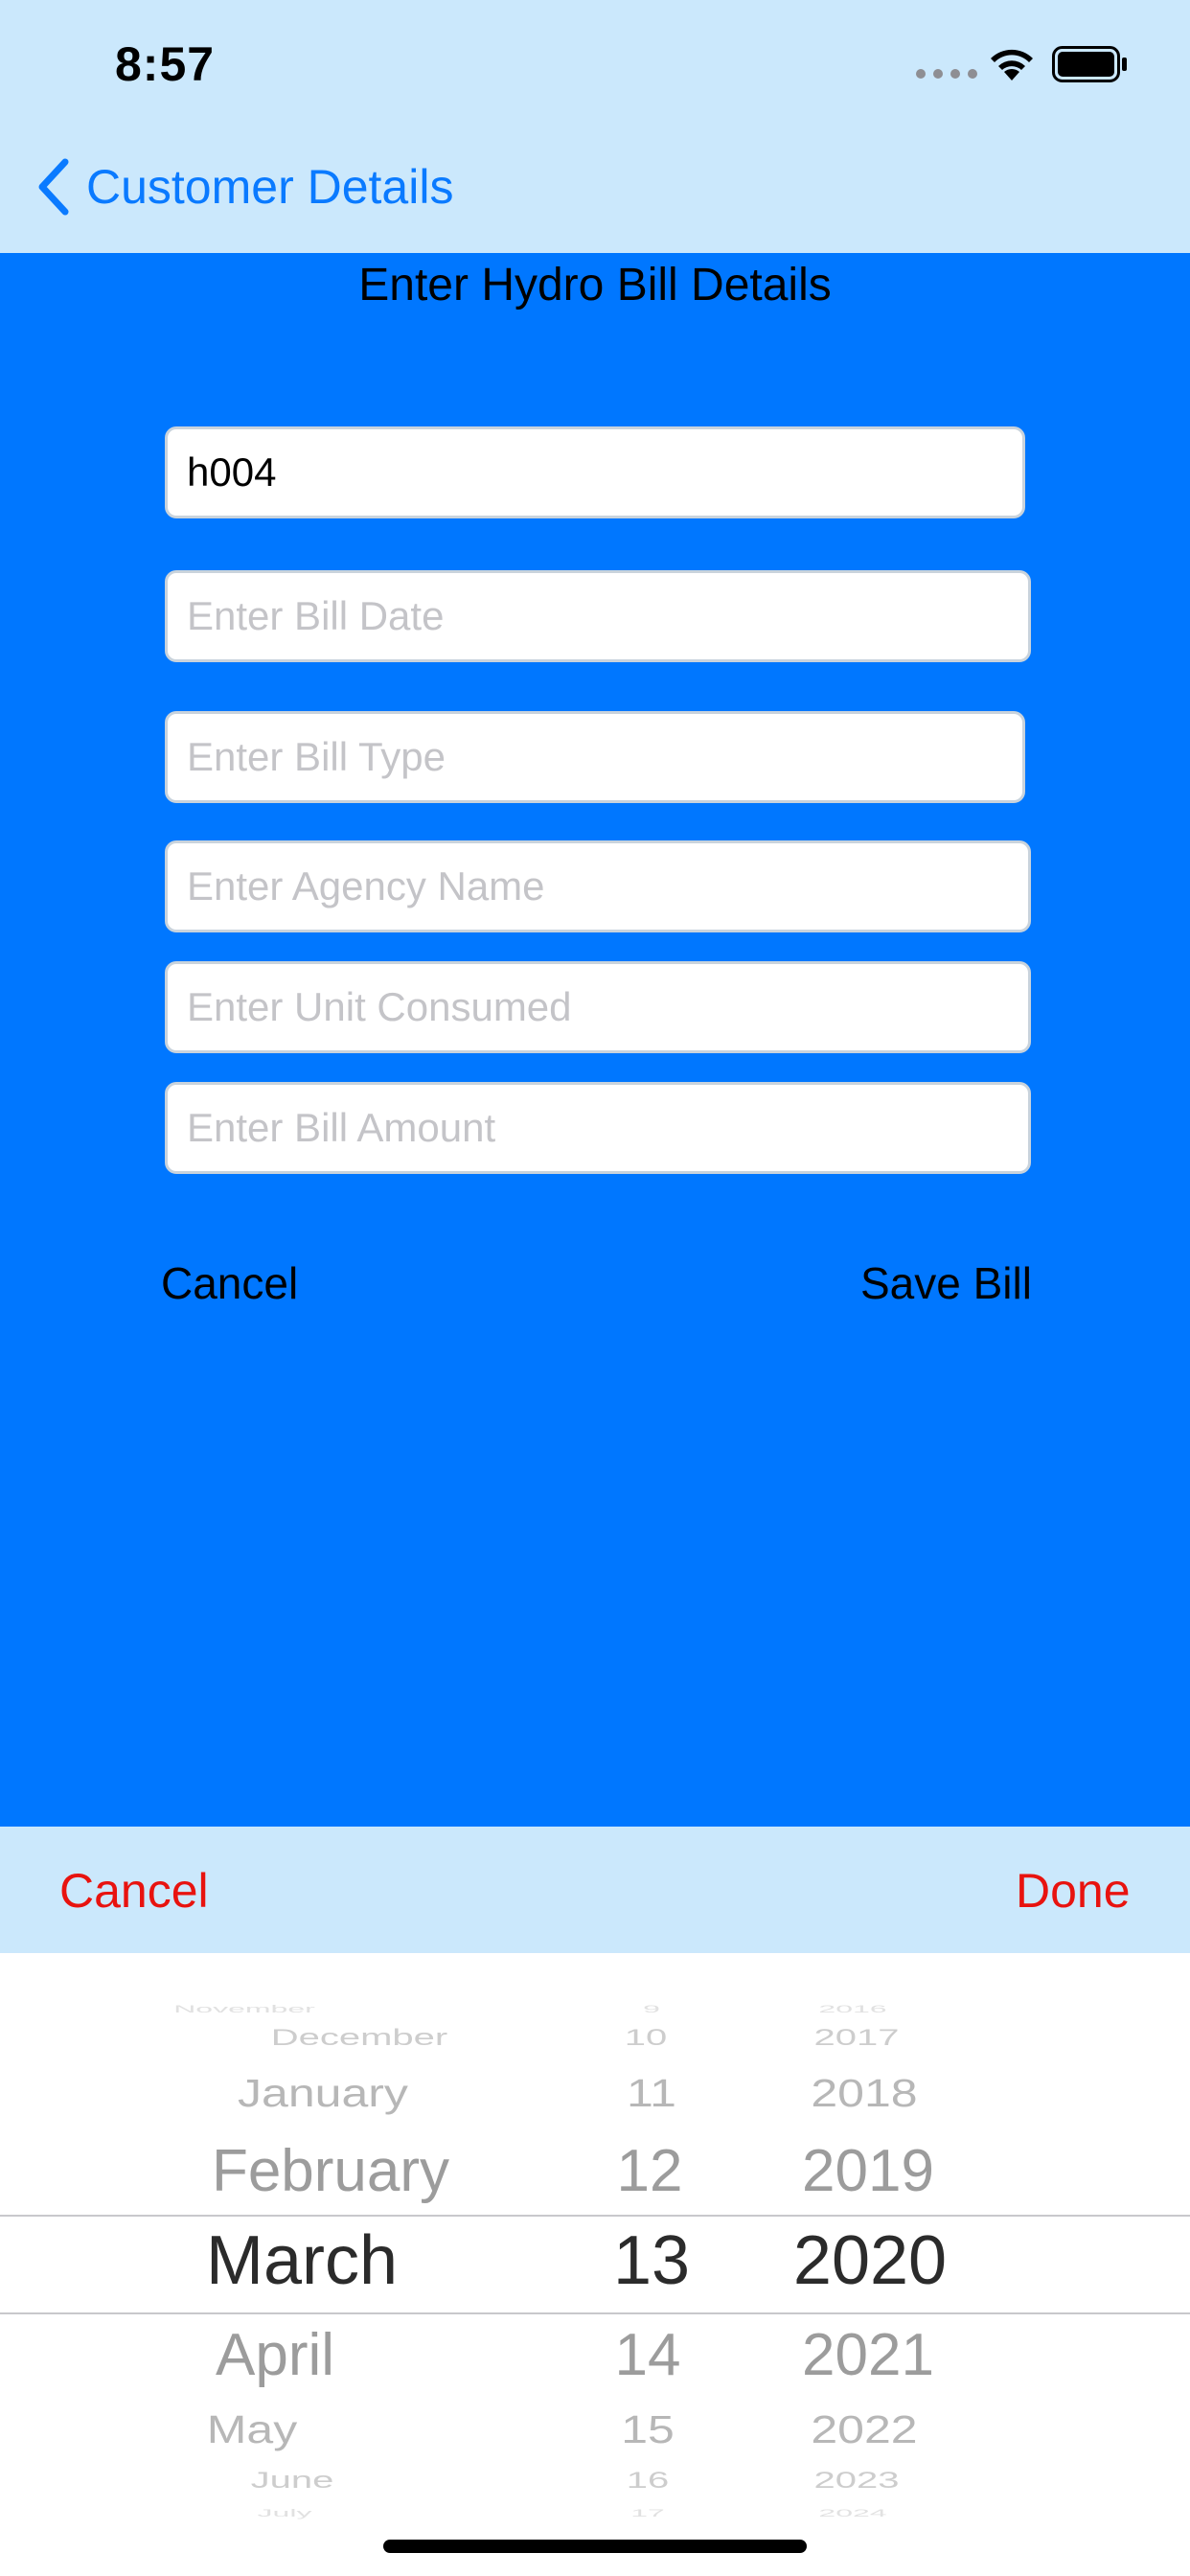 The width and height of the screenshot is (1190, 2576). I want to click on month-wheel-item: May, so click(252, 2429).